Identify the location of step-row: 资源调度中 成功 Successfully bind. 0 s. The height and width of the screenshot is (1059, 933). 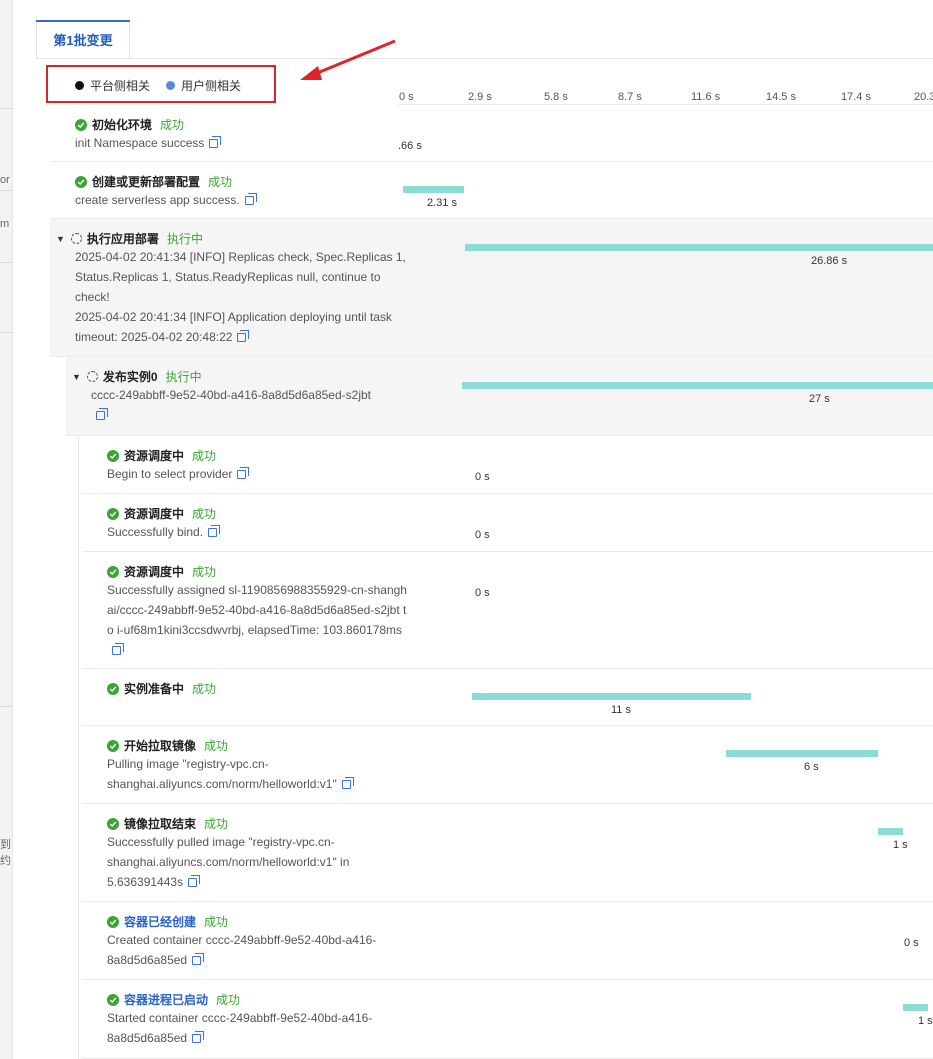
(507, 523).